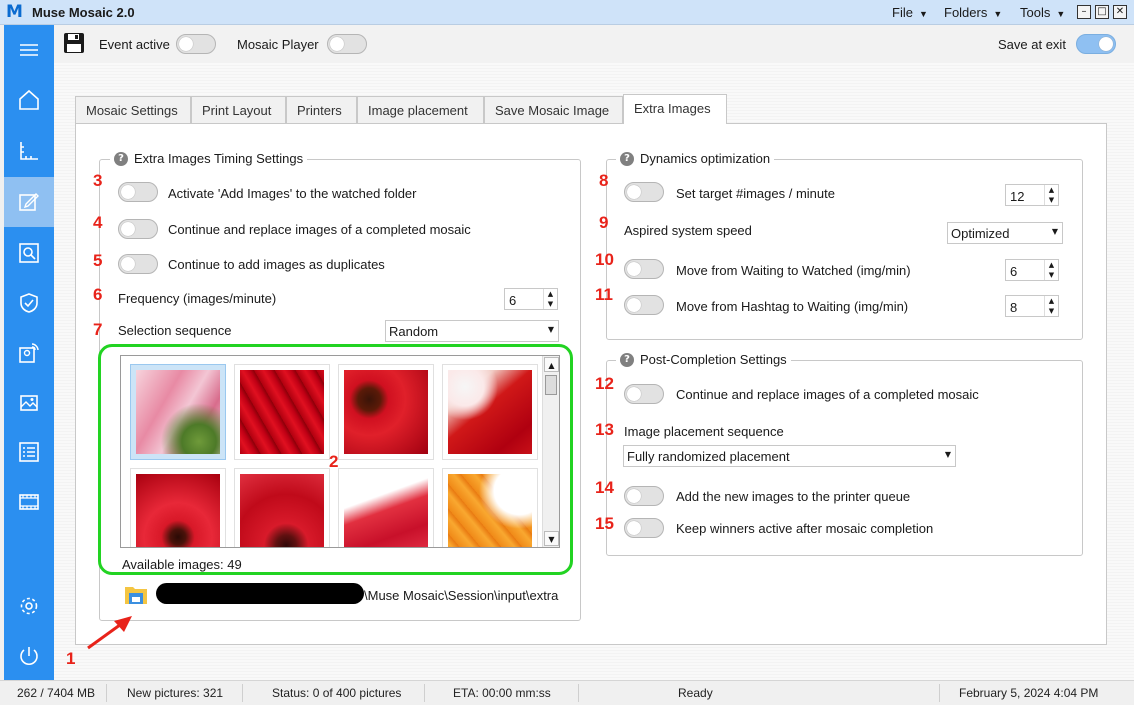 The image size is (1134, 705). Describe the element at coordinates (29, 100) in the screenshot. I see `sidebar-home` at that location.